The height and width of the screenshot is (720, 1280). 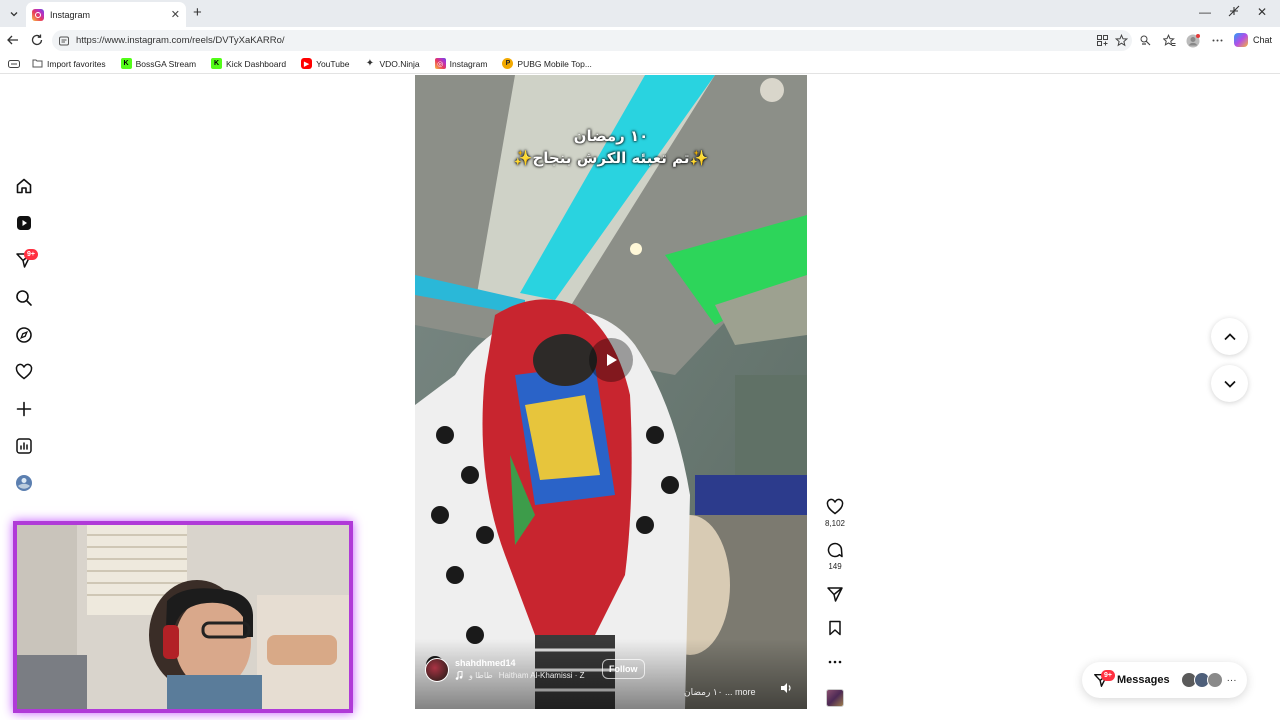 I want to click on reel-caption-subtitle: ✨تم تعبئه الكرش بنجاح✨, so click(x=611, y=158).